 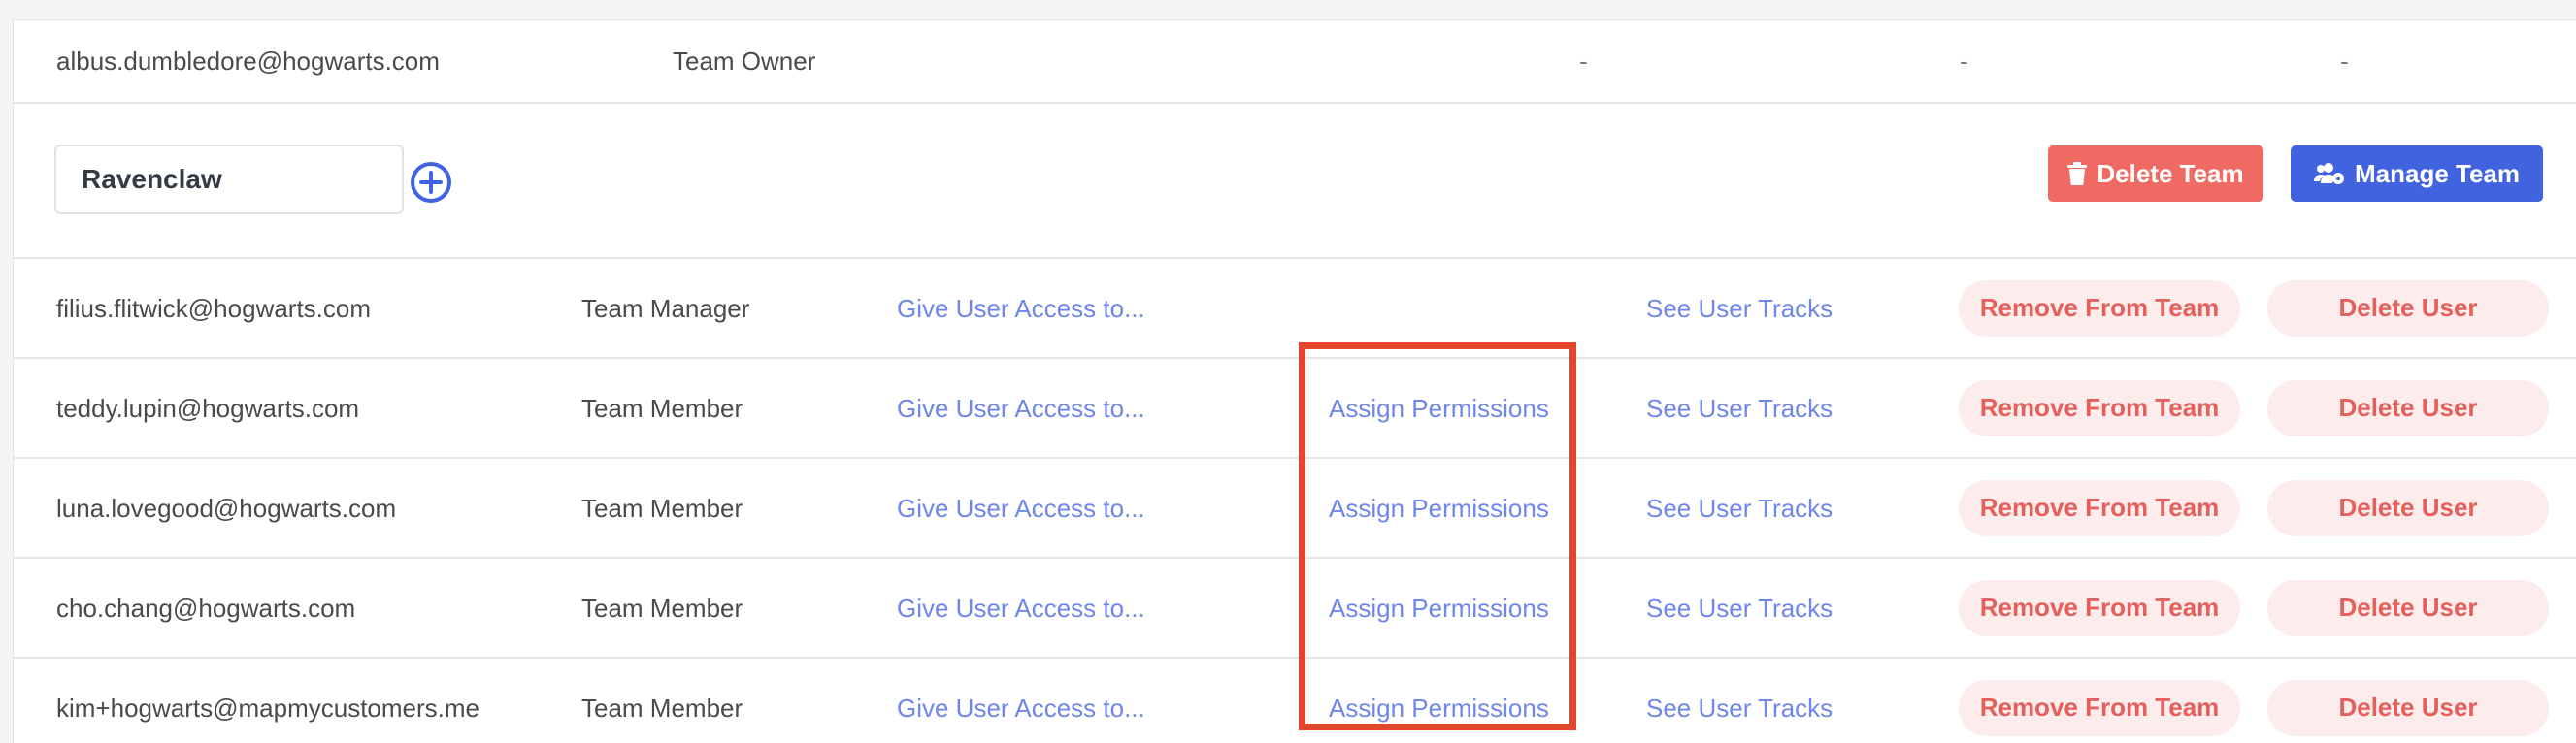 What do you see at coordinates (2170, 173) in the screenshot?
I see `delete-team-label: Delete Team` at bounding box center [2170, 173].